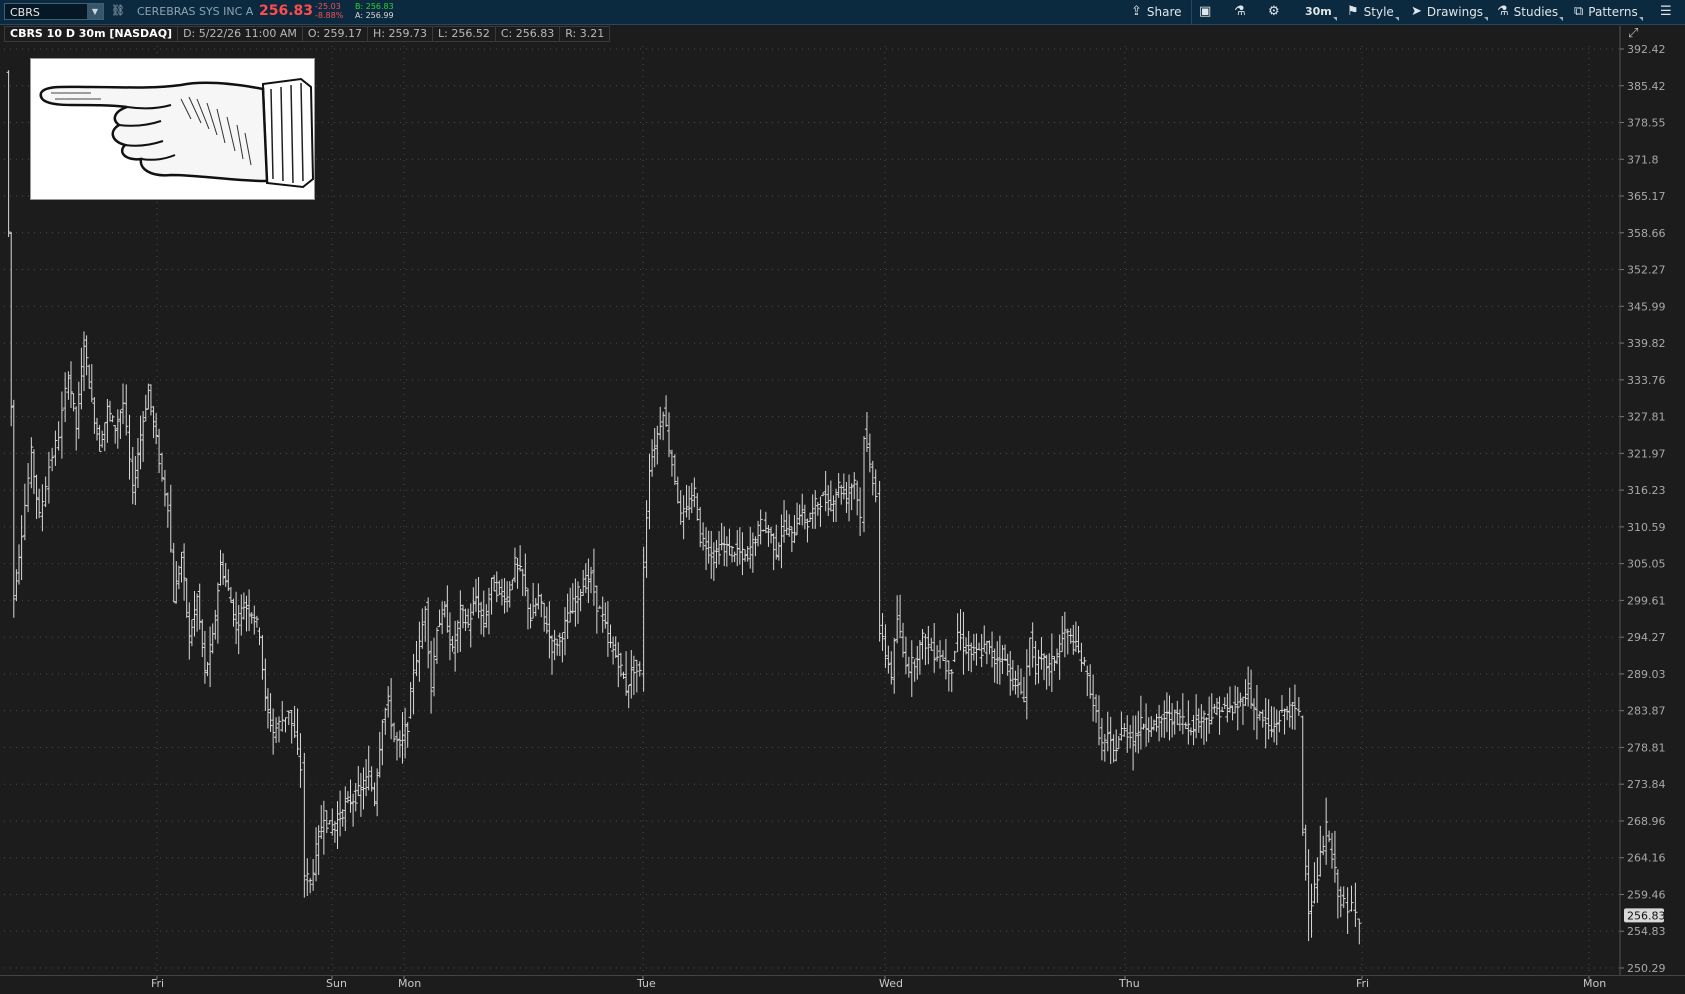 The height and width of the screenshot is (994, 1685). Describe the element at coordinates (1646, 931) in the screenshot. I see `y-tick-label: 254.83` at that location.